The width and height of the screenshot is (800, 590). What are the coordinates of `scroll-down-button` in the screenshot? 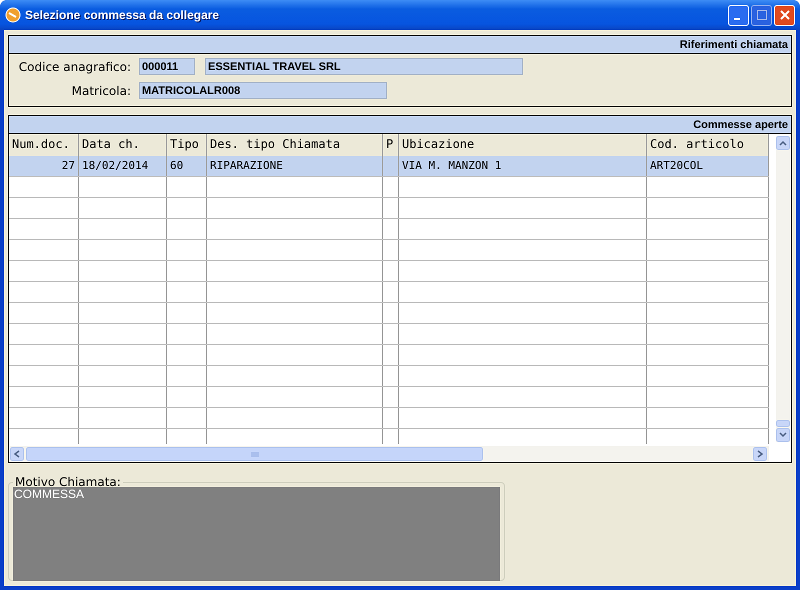 It's located at (783, 431).